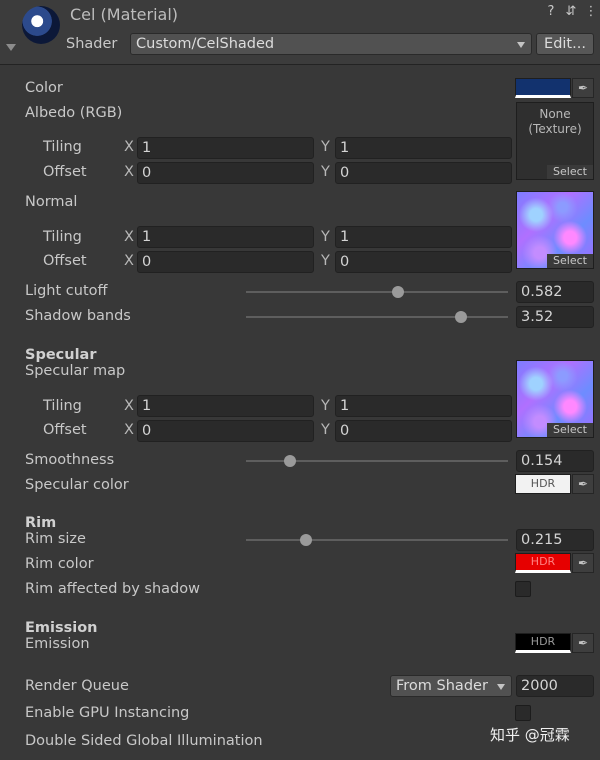 This screenshot has height=760, width=600. Describe the element at coordinates (442, 686) in the screenshot. I see `render-queue-dropdown-value: From Shader` at that location.